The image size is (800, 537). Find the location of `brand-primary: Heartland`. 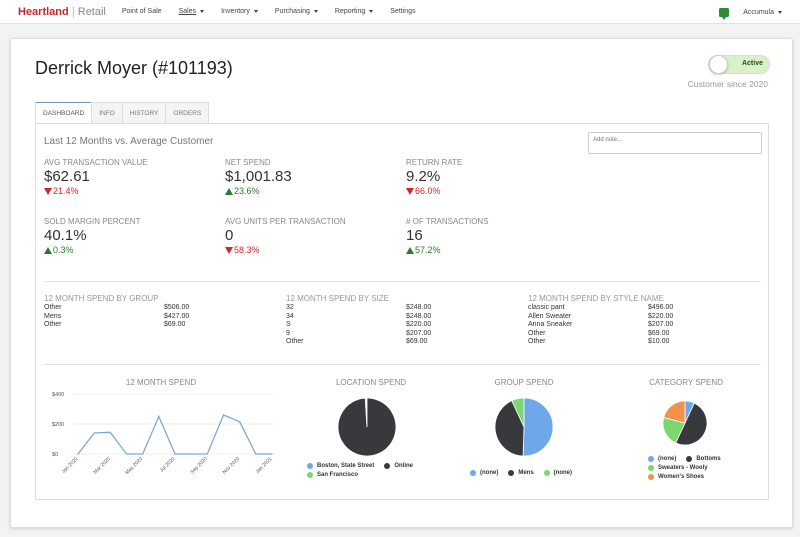

brand-primary: Heartland is located at coordinates (43, 11).